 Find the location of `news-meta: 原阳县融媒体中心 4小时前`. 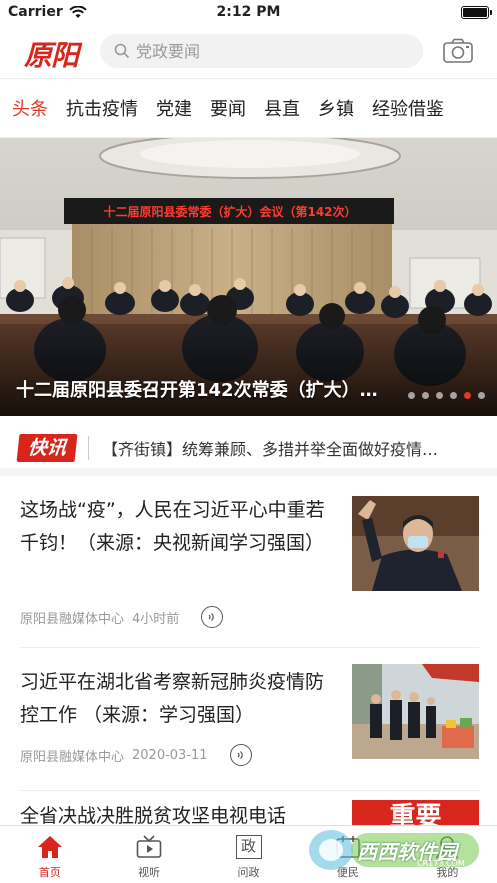

news-meta: 原阳县融媒体中心 4小时前 is located at coordinates (122, 617).